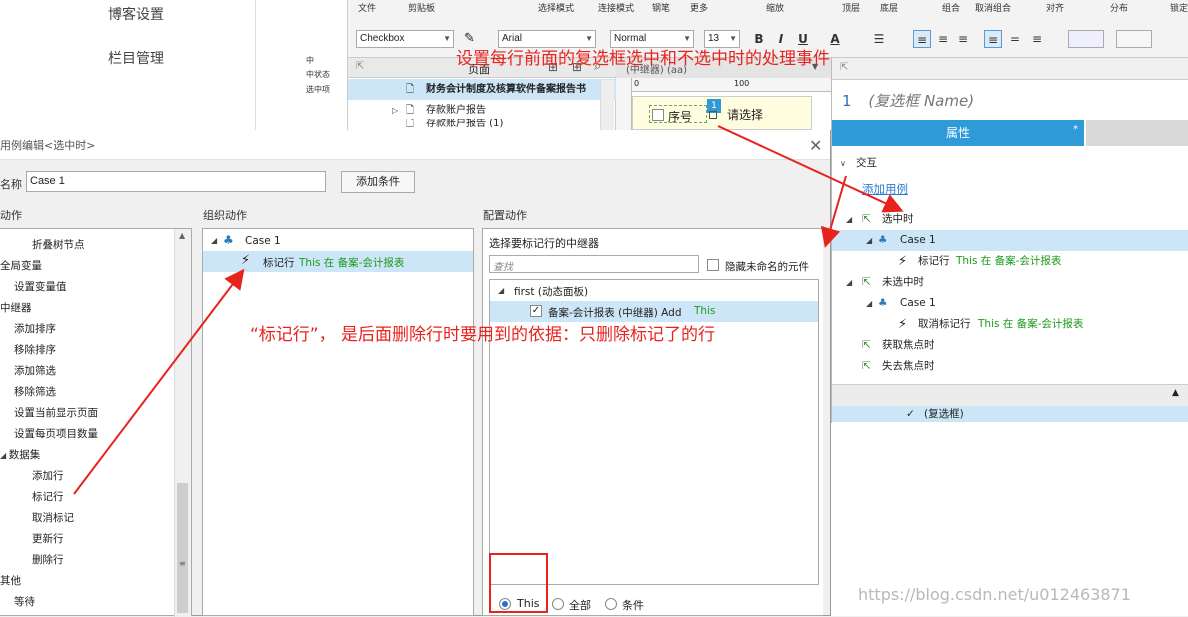 The width and height of the screenshot is (1188, 617). Describe the element at coordinates (159, 381) in the screenshot. I see `arrow-to-mark-row` at that location.